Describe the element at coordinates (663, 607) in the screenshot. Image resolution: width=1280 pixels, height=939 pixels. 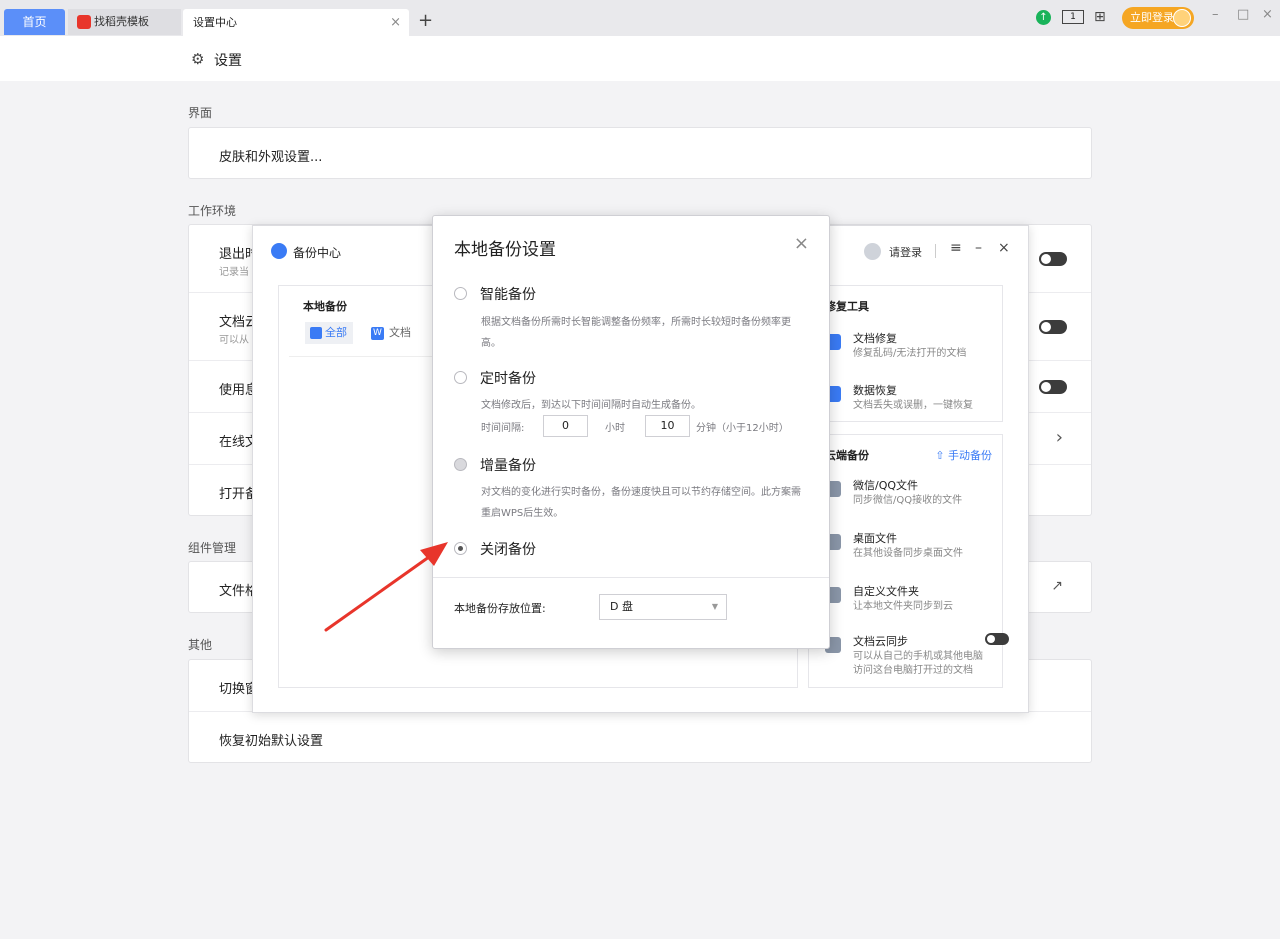
I see `backup-location-select: D 盘 ▼` at that location.